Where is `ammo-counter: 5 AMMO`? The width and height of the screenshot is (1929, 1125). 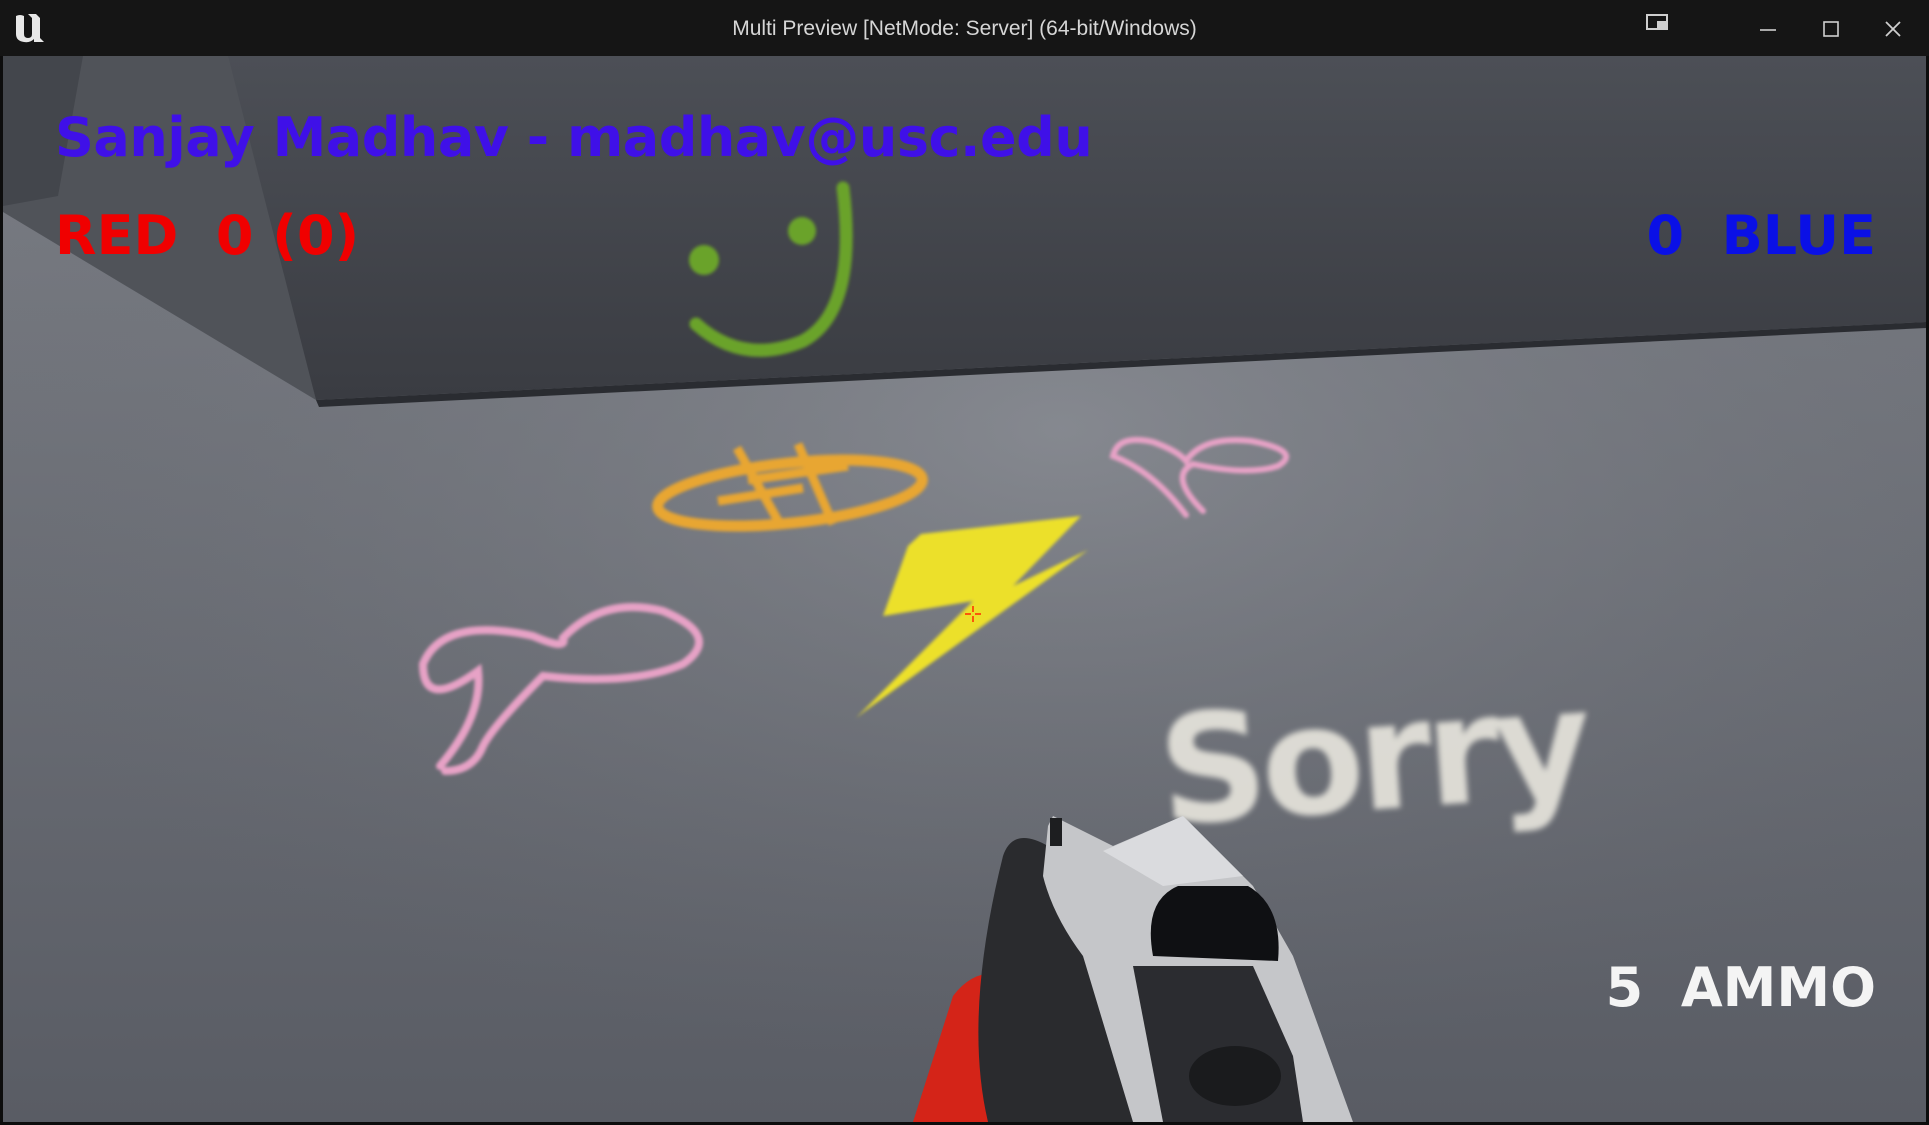 ammo-counter: 5 AMMO is located at coordinates (1740, 987).